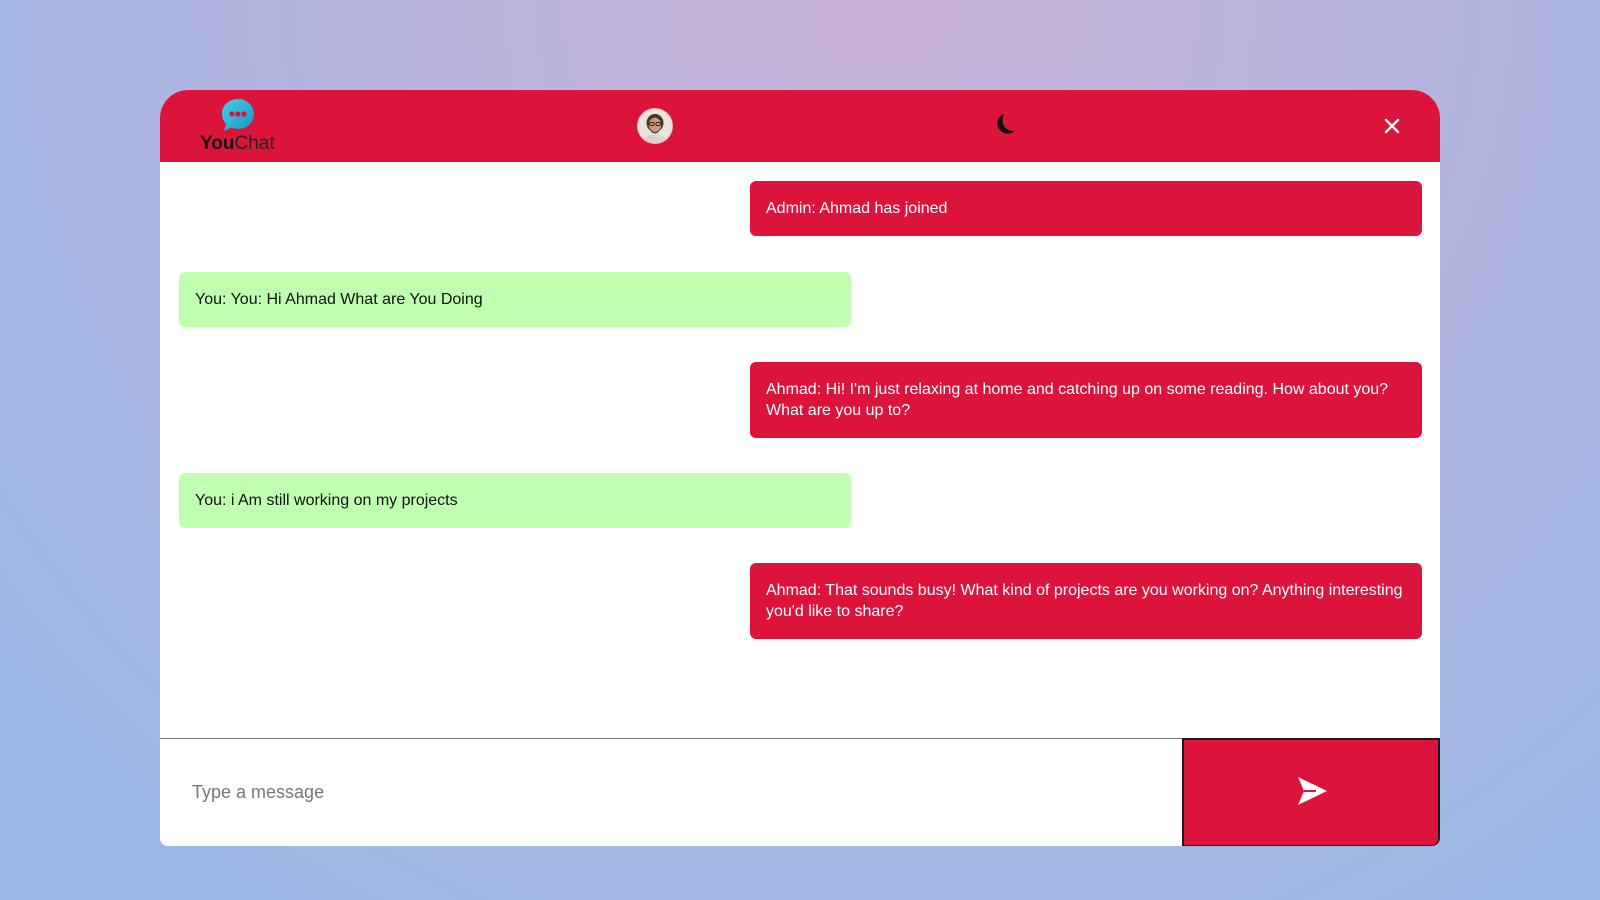  I want to click on avatar, so click(655, 126).